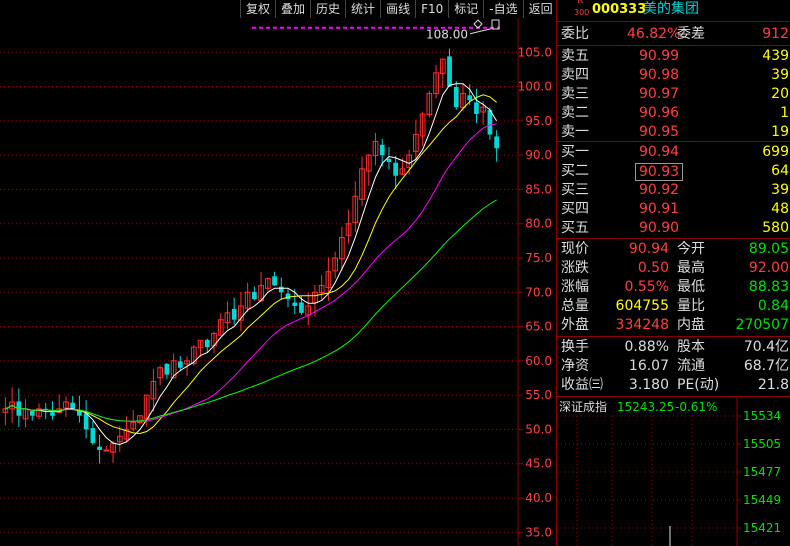 The width and height of the screenshot is (790, 546). What do you see at coordinates (775, 56) in the screenshot?
I see `ask-volume: 439` at bounding box center [775, 56].